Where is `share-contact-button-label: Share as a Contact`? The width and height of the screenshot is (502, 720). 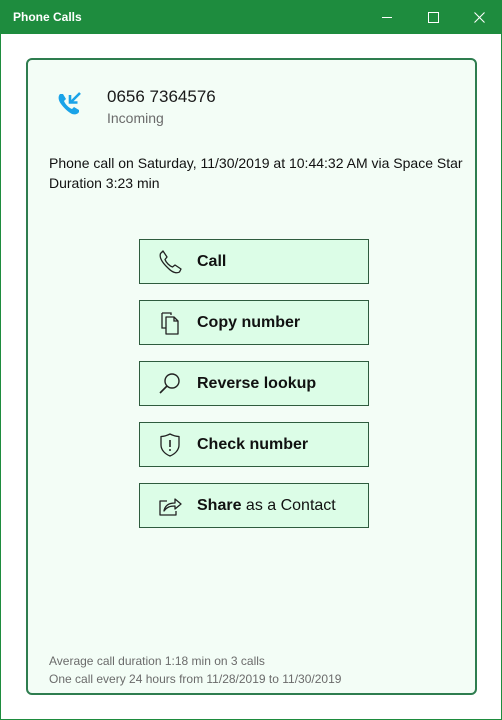
share-contact-button-label: Share as a Contact is located at coordinates (266, 505).